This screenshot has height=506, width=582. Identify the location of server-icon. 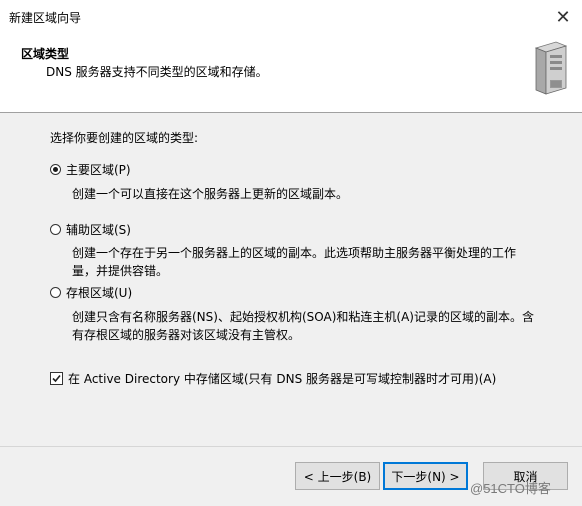
(550, 69).